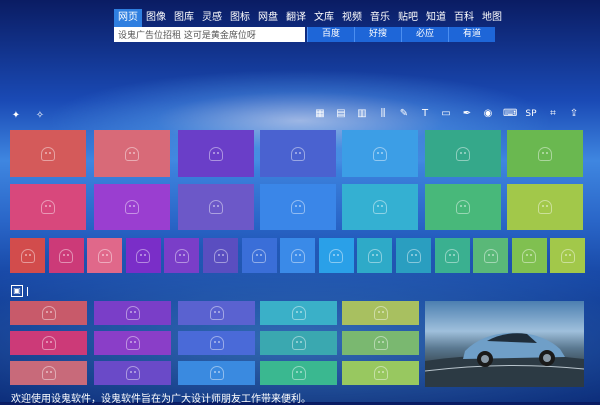  I want to click on section-marker-icon: ▣, so click(17, 291).